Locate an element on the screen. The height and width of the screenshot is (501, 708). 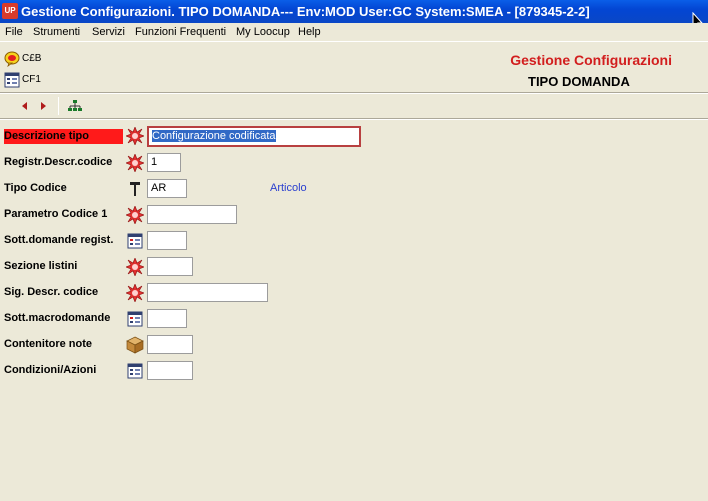
descrizione-tipo-input: Configurazione codificata is located at coordinates (254, 136).